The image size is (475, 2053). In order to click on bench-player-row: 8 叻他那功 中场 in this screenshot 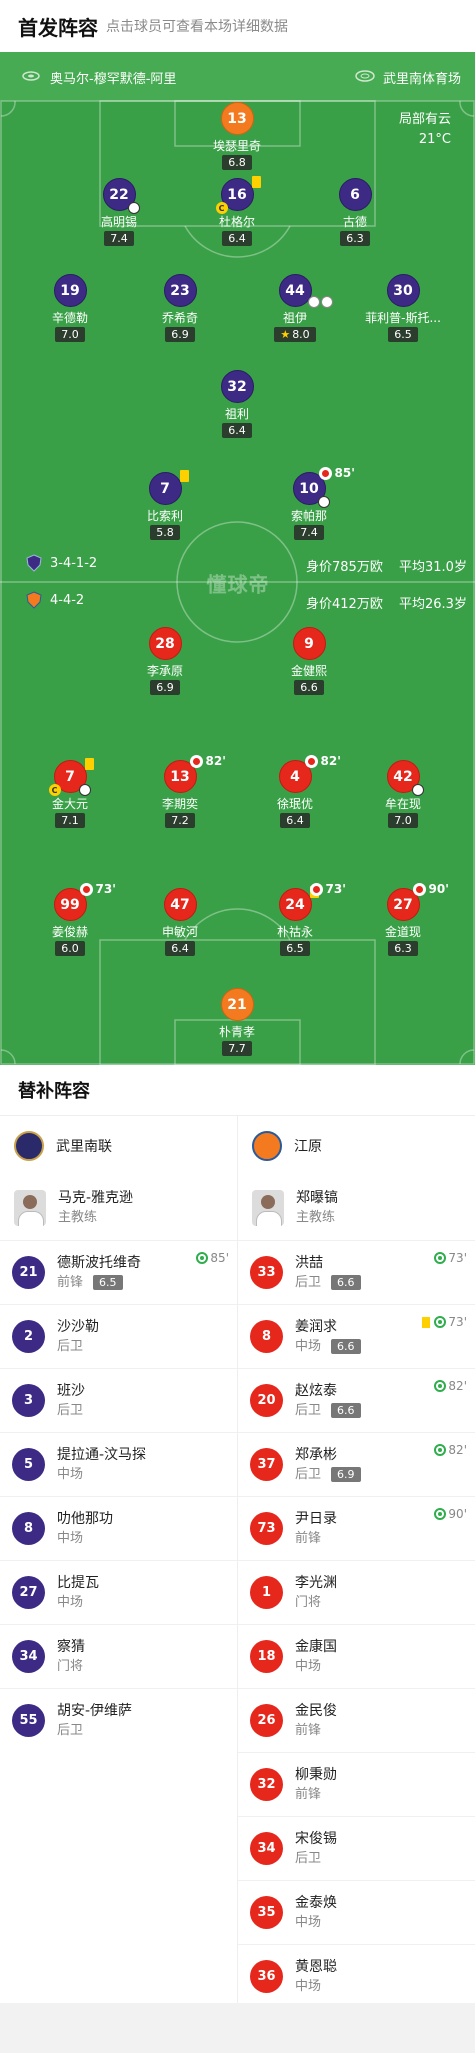, I will do `click(118, 1528)`.